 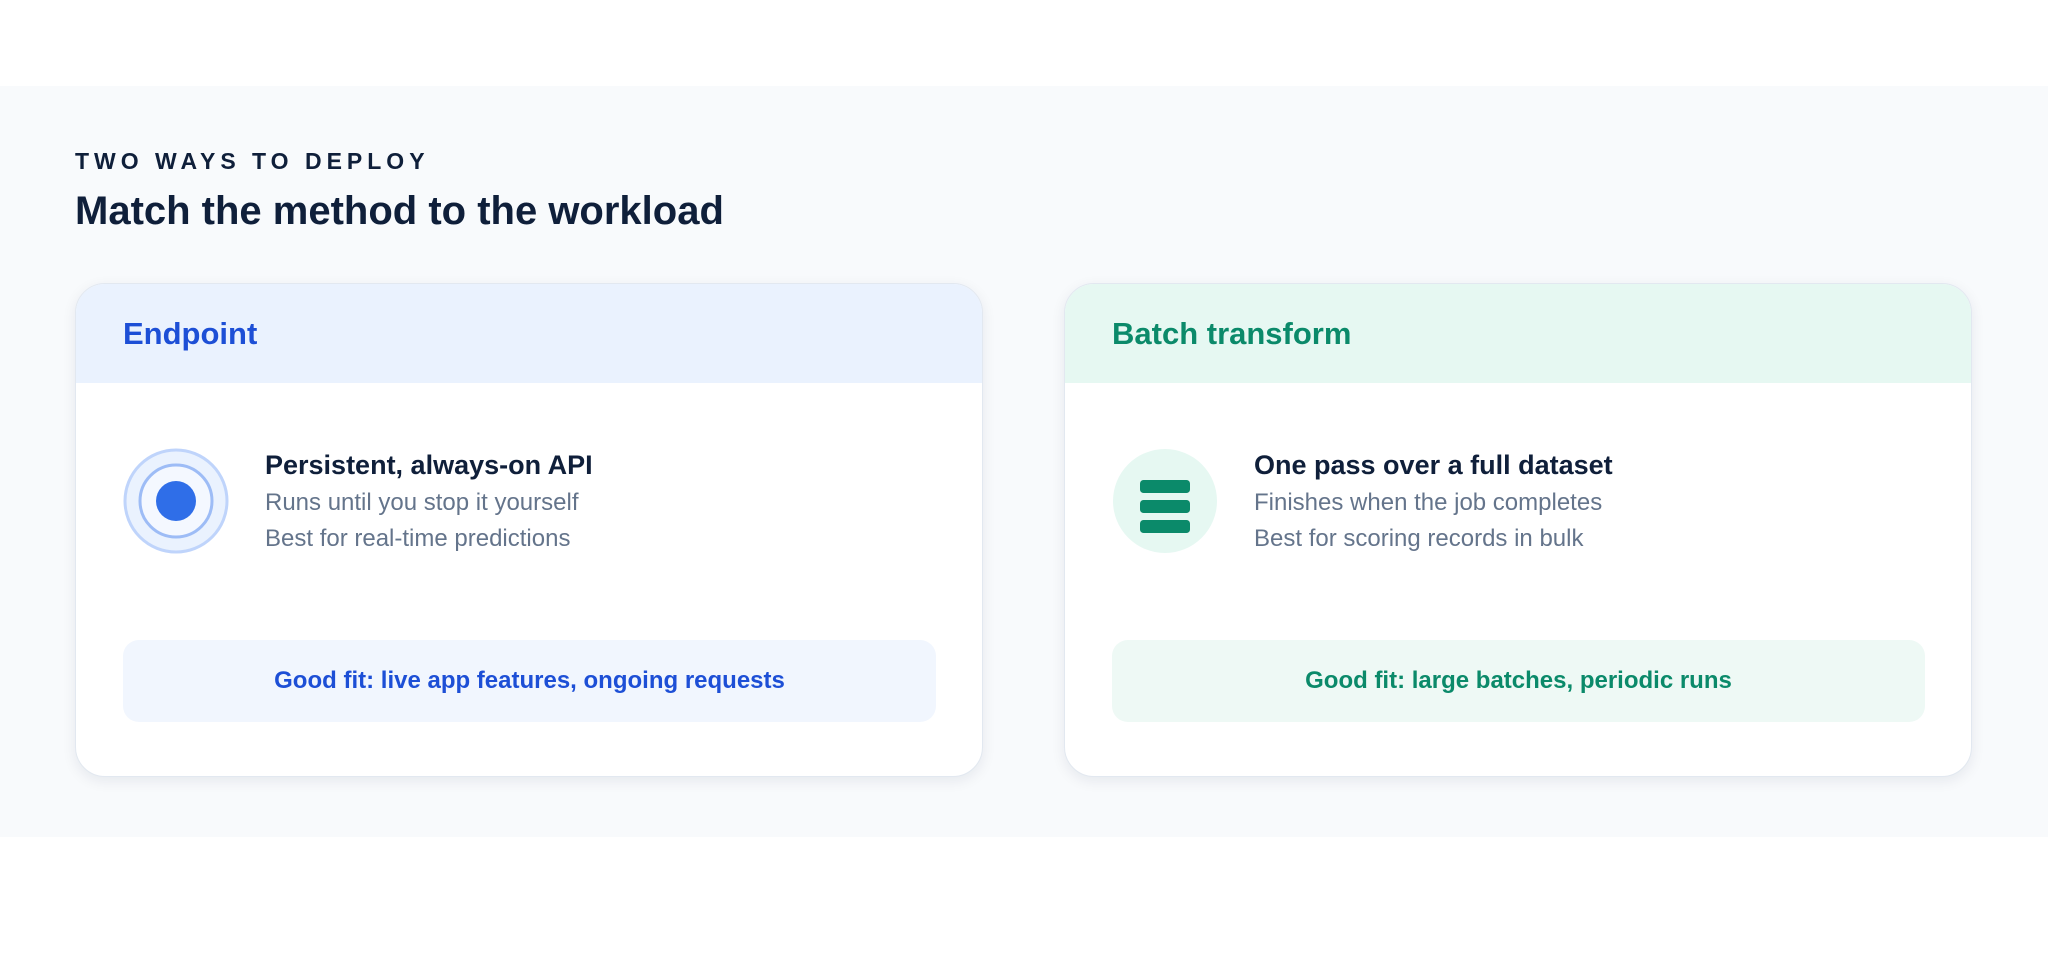 What do you see at coordinates (1165, 501) in the screenshot?
I see `stack-icon` at bounding box center [1165, 501].